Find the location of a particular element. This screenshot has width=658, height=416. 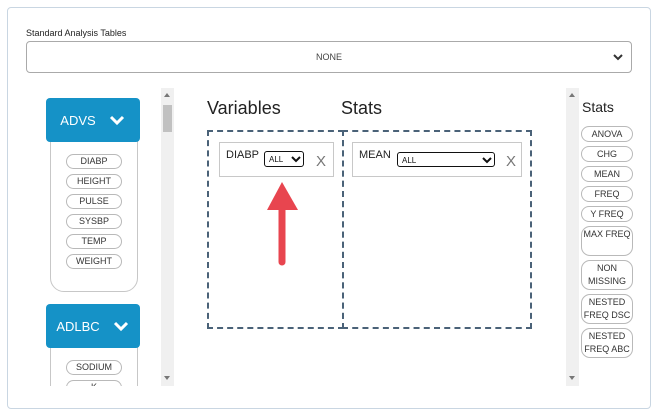

variables-title: Variables is located at coordinates (244, 108).